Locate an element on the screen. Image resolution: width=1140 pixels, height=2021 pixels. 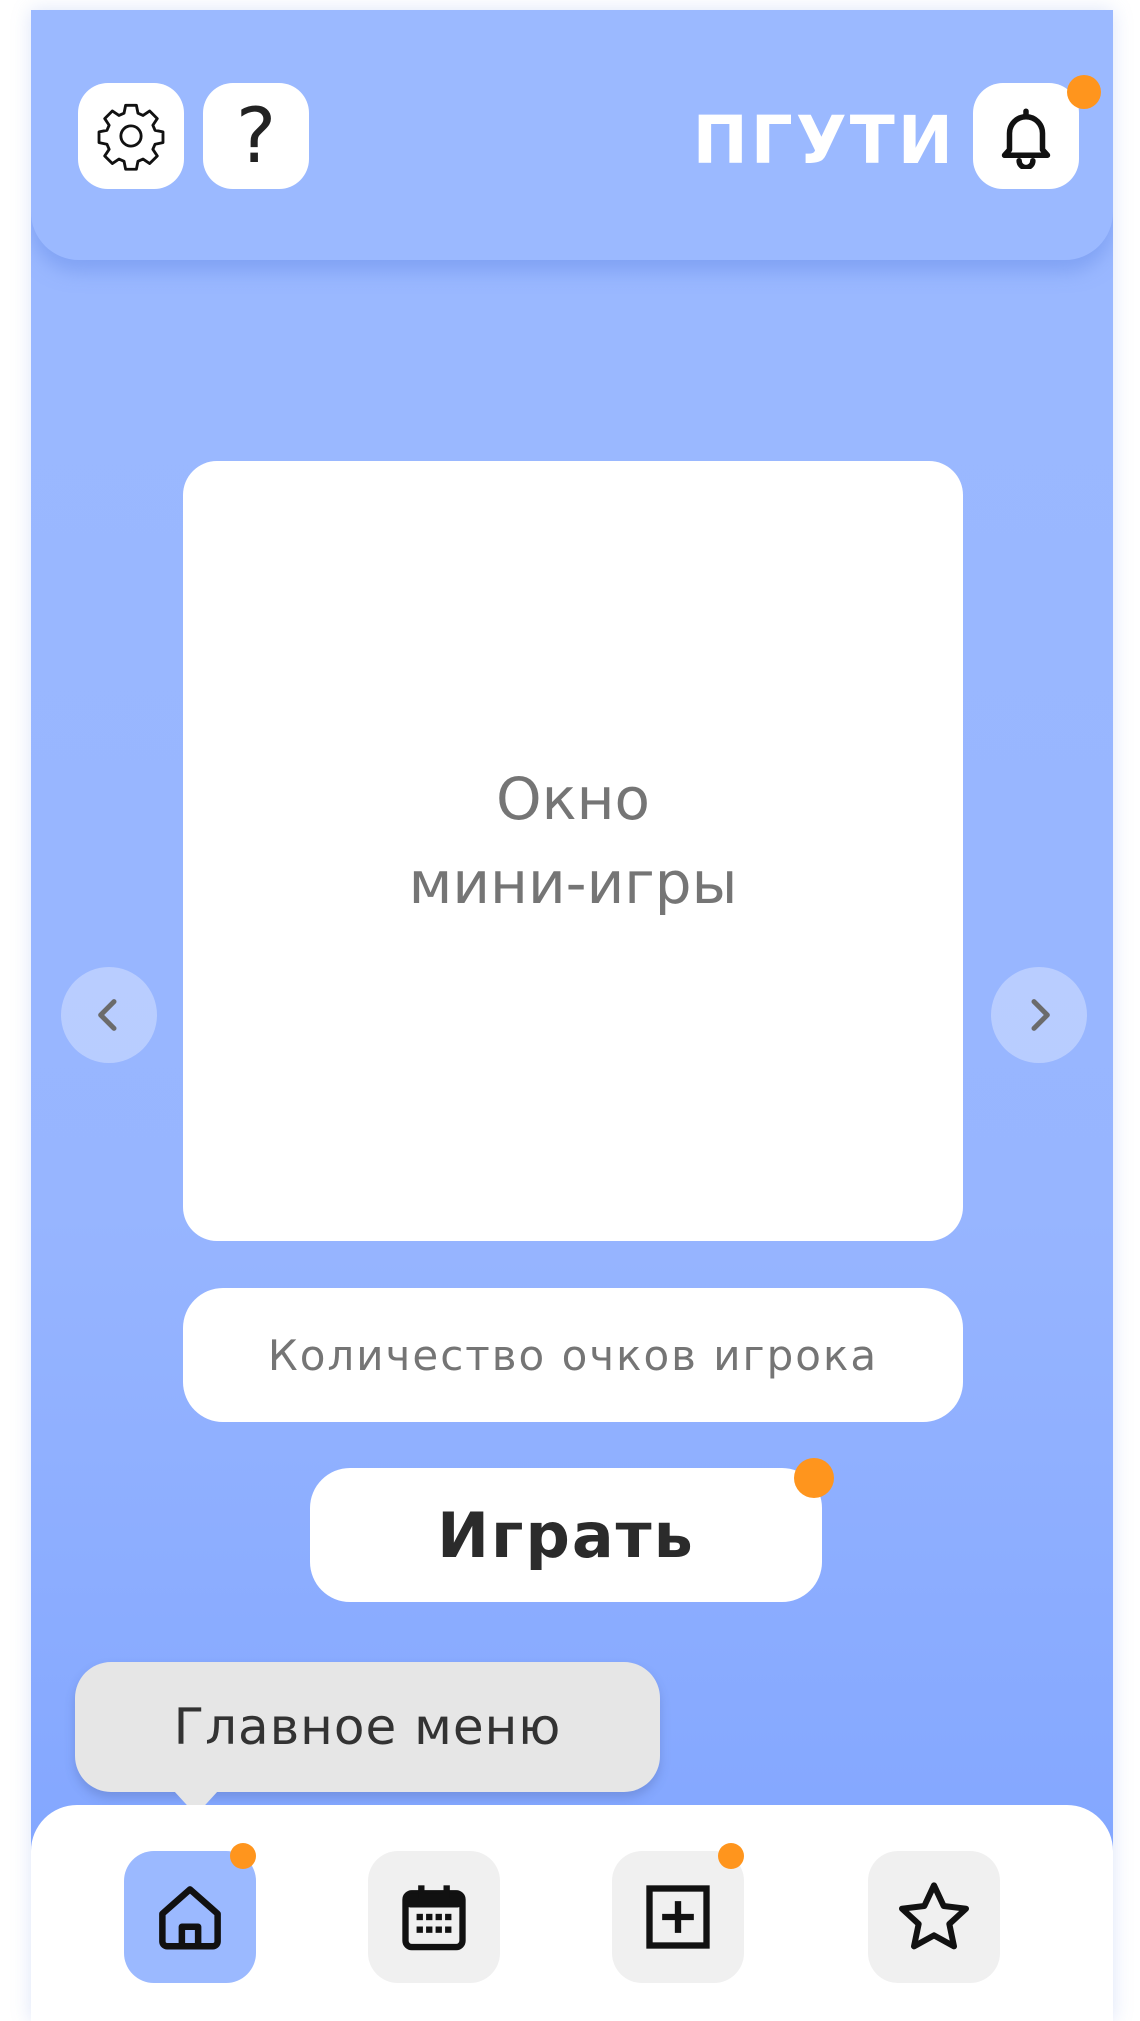
notifications-button is located at coordinates (1026, 136).